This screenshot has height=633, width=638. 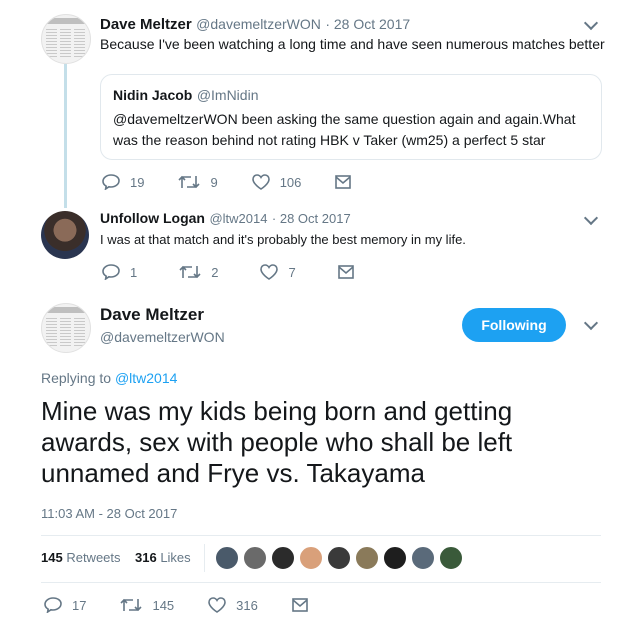 What do you see at coordinates (238, 218) in the screenshot?
I see `author-handle: @ltw2014` at bounding box center [238, 218].